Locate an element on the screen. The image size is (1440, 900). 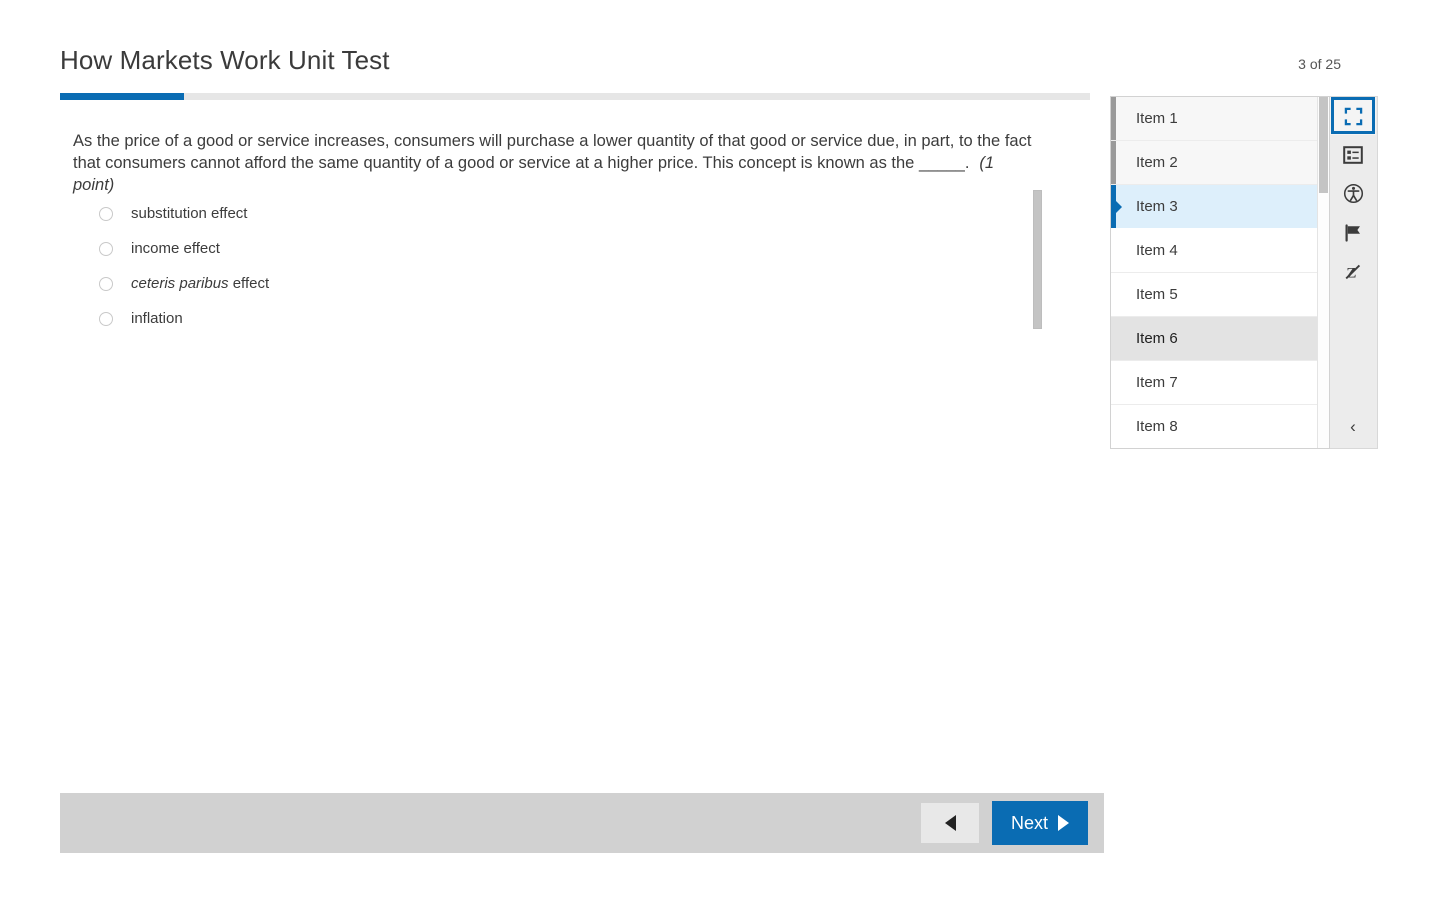
current-item-arrow-icon is located at coordinates (1119, 206).